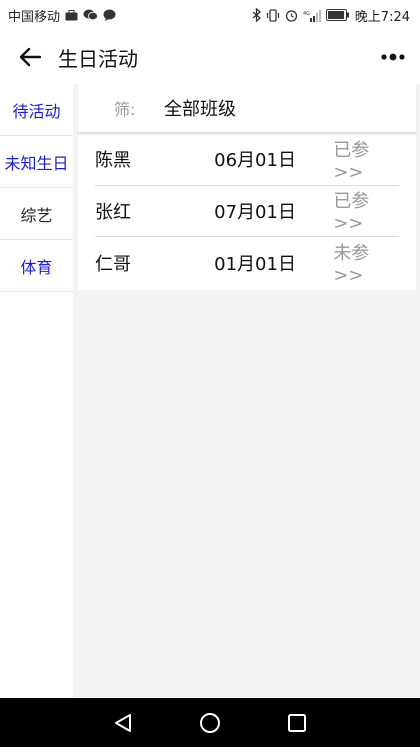 The height and width of the screenshot is (747, 420). What do you see at coordinates (98, 58) in the screenshot?
I see `page-title: 生日活动` at bounding box center [98, 58].